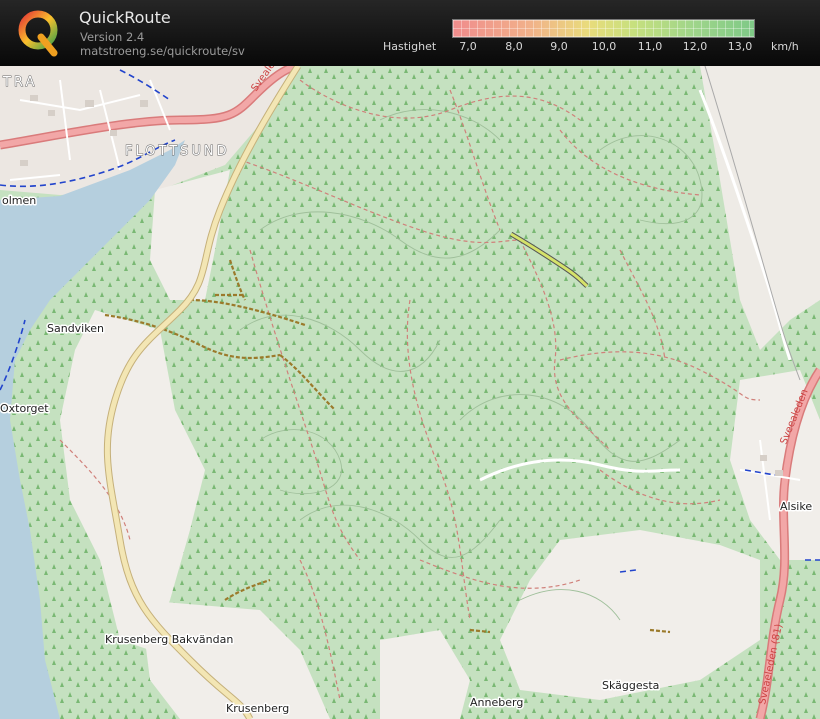 This screenshot has height=719, width=820. What do you see at coordinates (695, 46) in the screenshot?
I see `speed-tick: 12,0` at bounding box center [695, 46].